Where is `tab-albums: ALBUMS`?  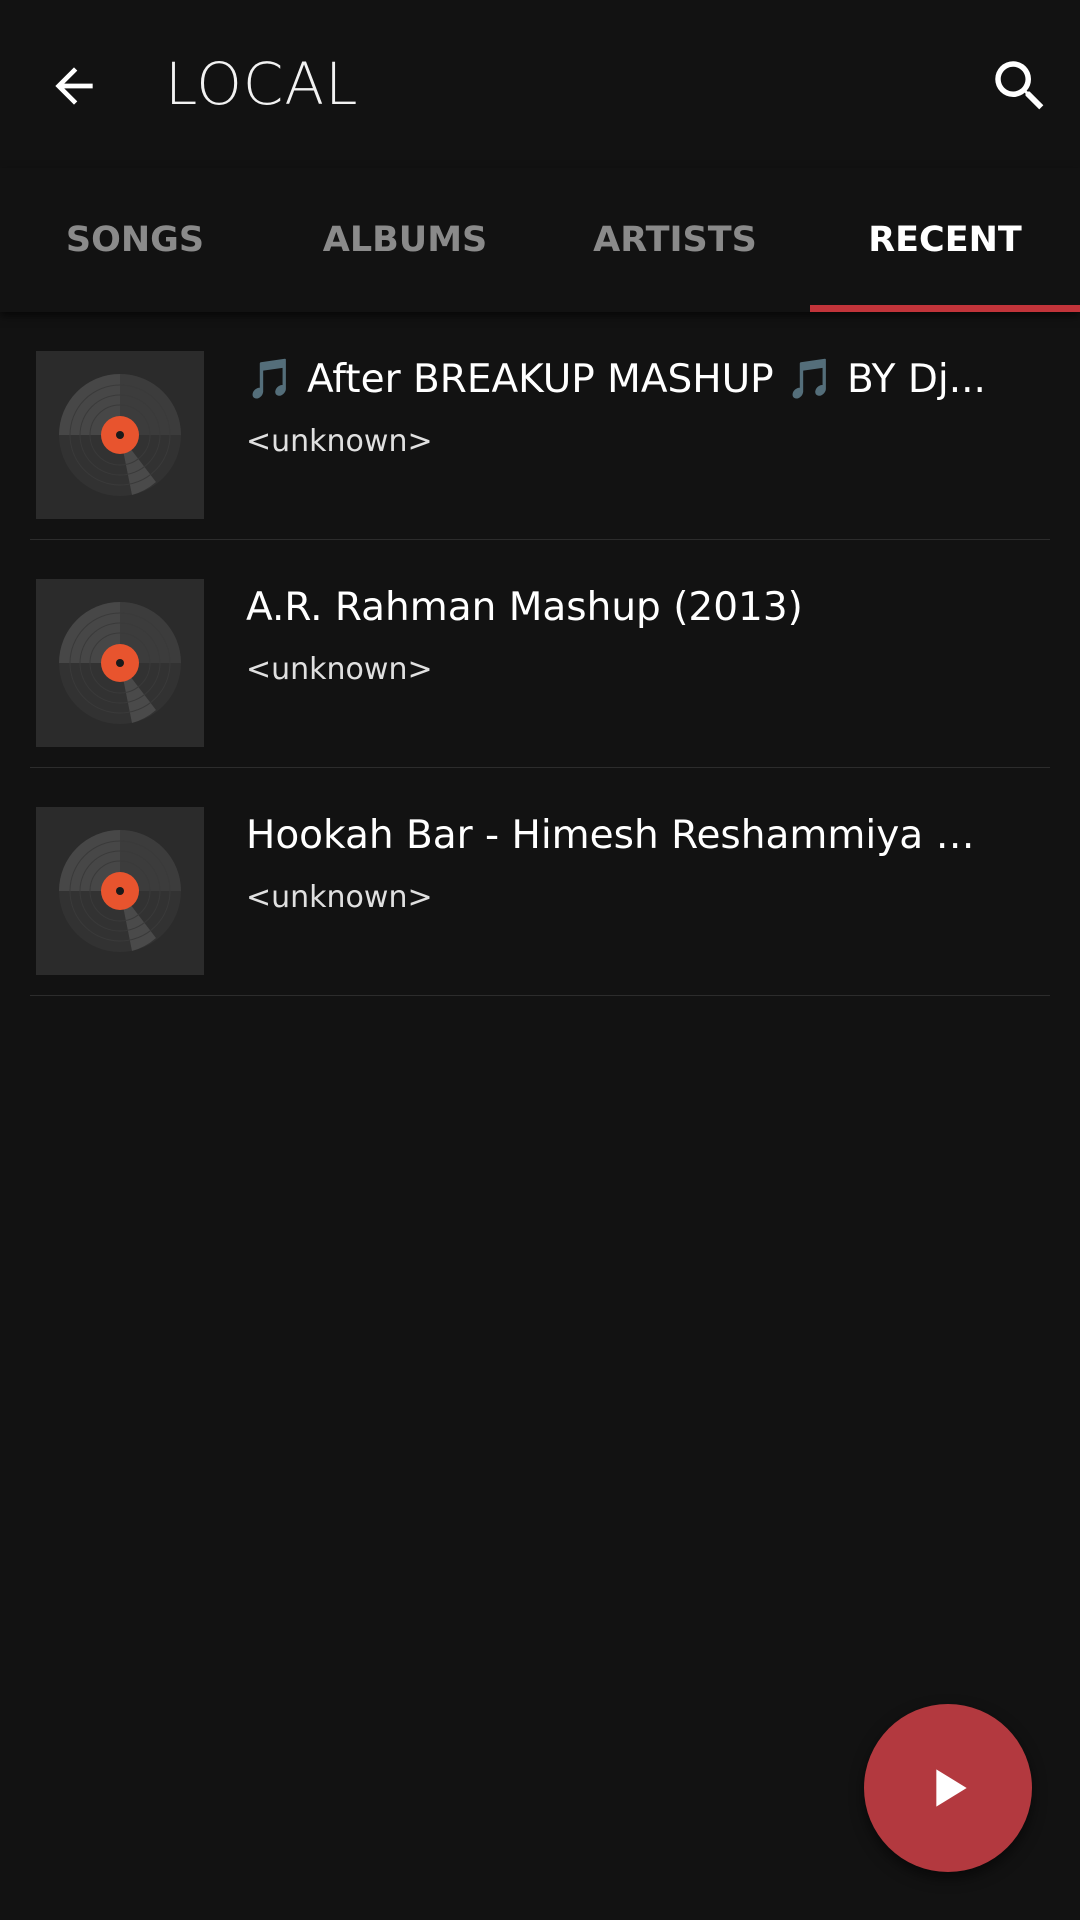
tab-albums: ALBUMS is located at coordinates (405, 240).